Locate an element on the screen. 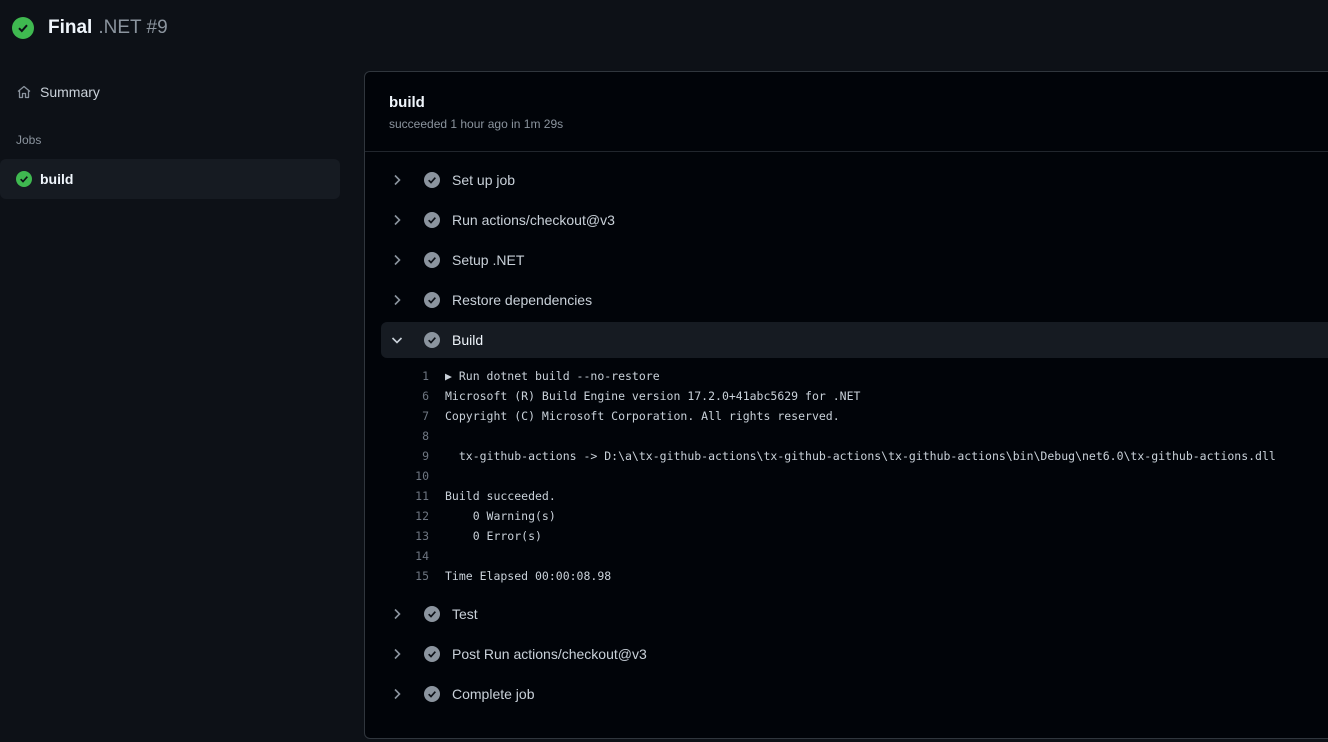 This screenshot has height=742, width=1328. log-line: 12 0 Warning(s) is located at coordinates (854, 516).